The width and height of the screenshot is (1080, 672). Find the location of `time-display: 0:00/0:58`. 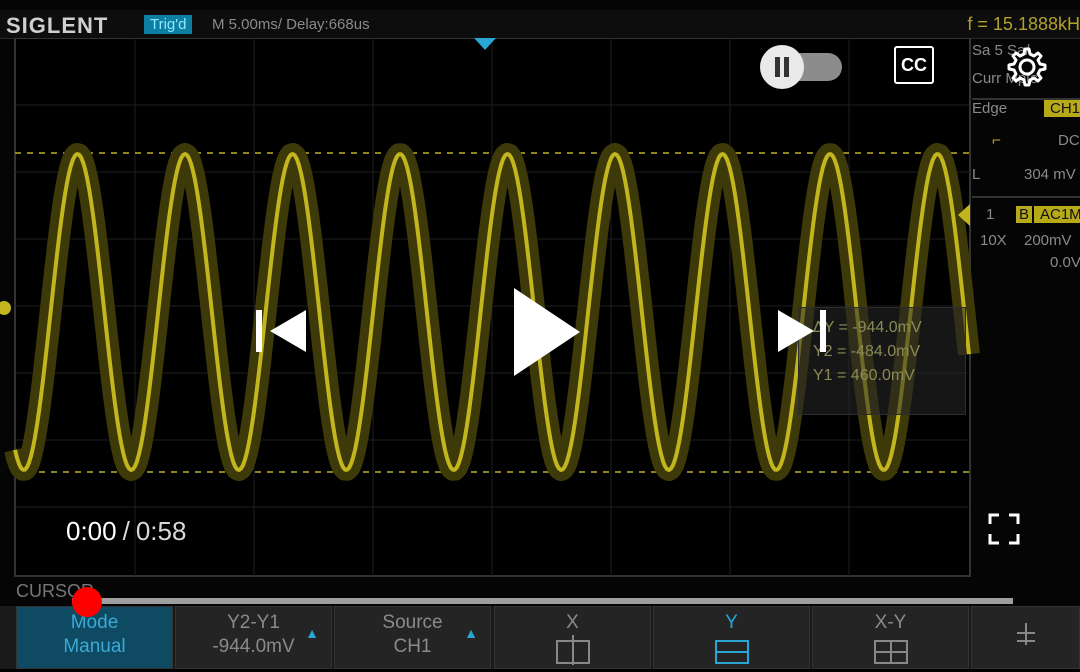

time-display: 0:00/0:58 is located at coordinates (126, 531).